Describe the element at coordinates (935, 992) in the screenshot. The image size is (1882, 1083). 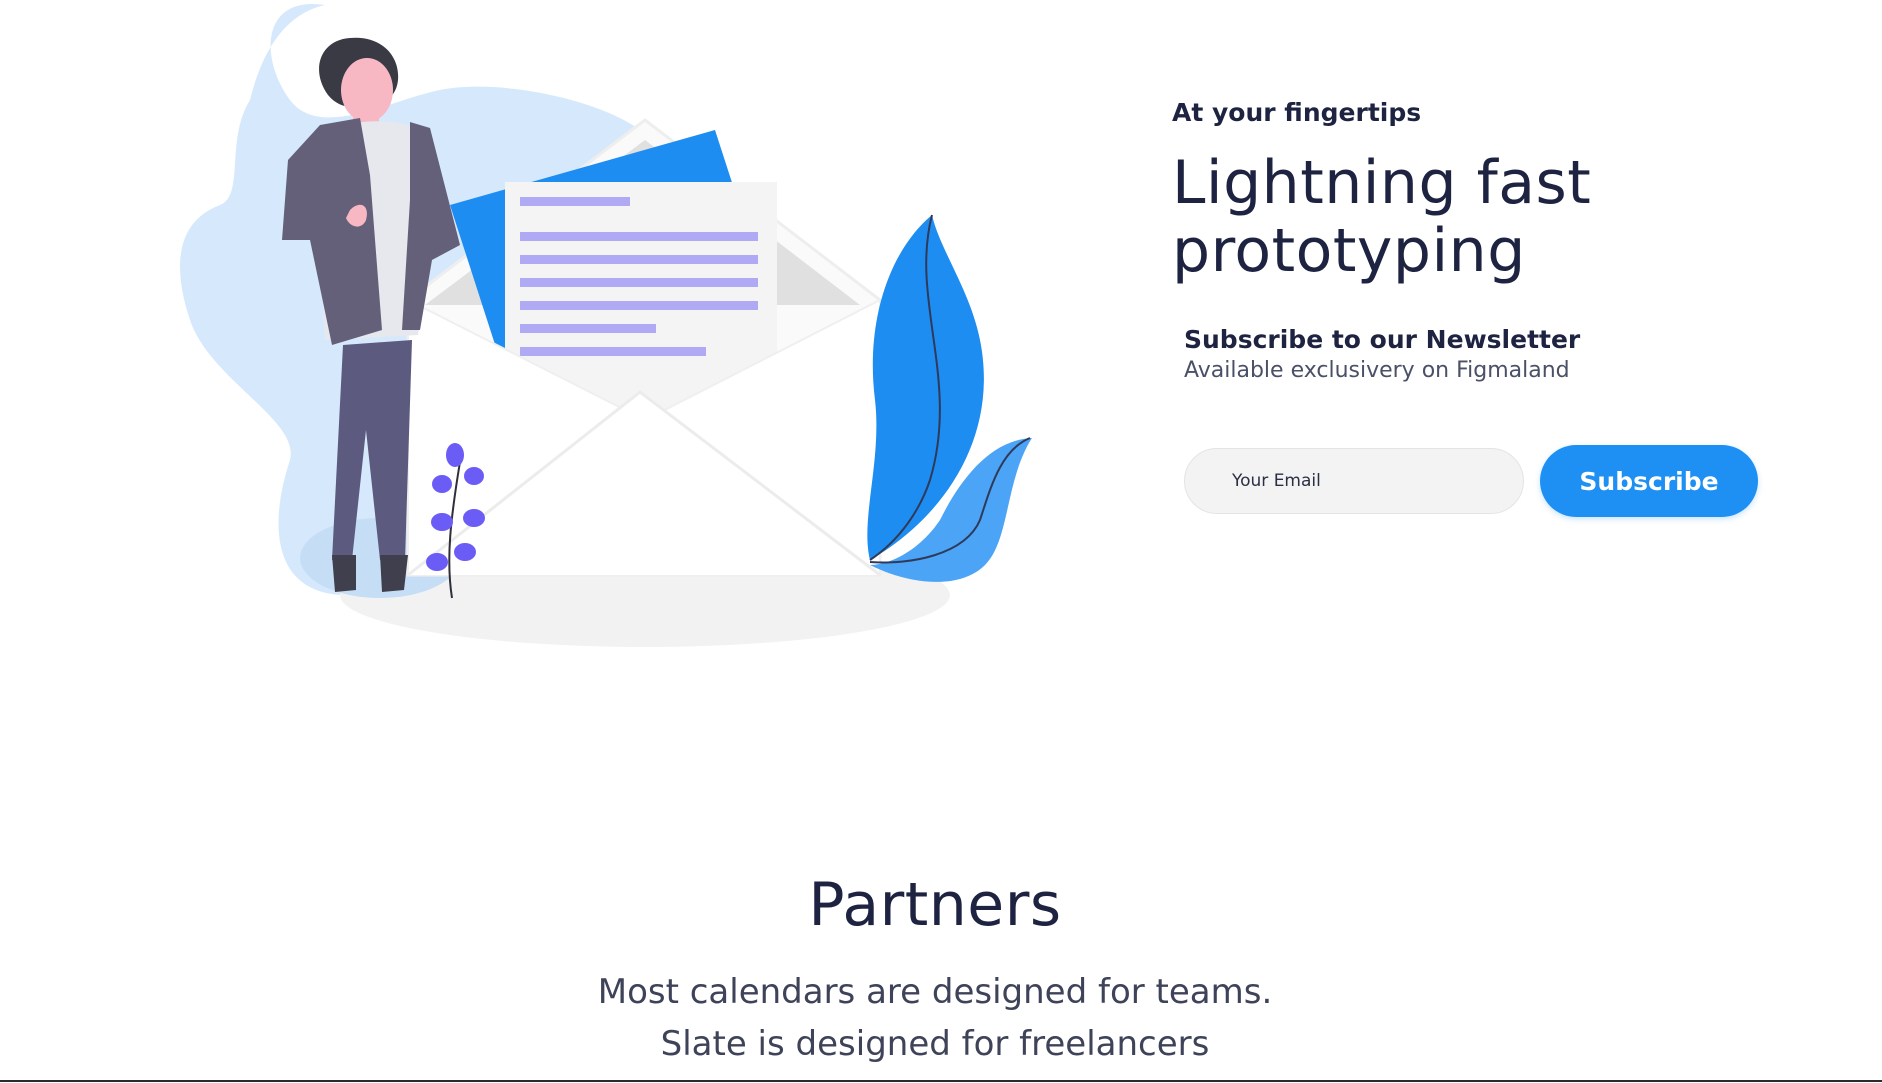
I see `partners-description-line-1: Most calendars are designed for teams.` at that location.